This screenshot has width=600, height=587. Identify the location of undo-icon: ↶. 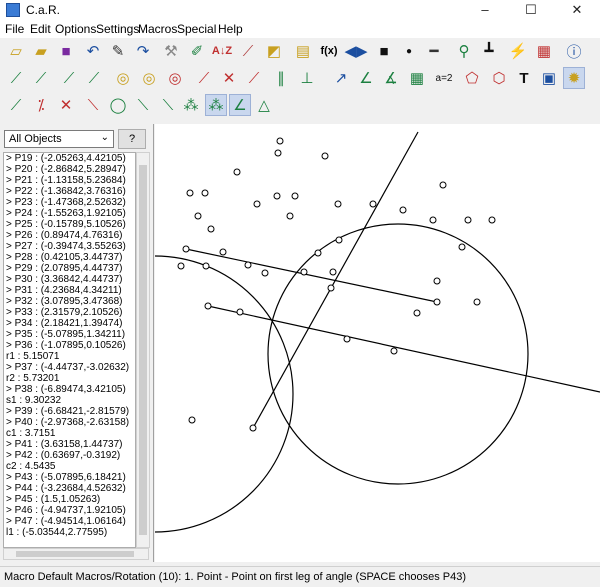
(93, 51).